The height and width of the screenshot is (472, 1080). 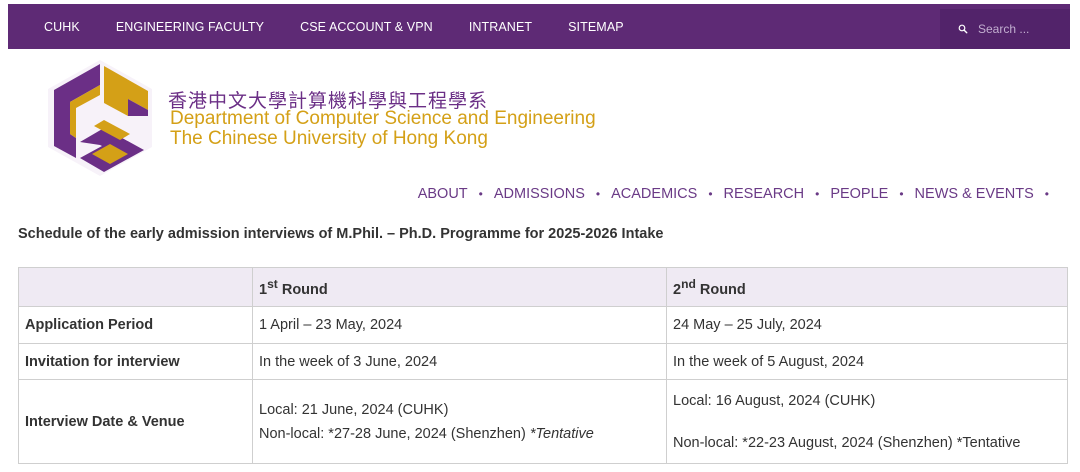 I want to click on row-label: Invitation for interview, so click(x=135, y=361).